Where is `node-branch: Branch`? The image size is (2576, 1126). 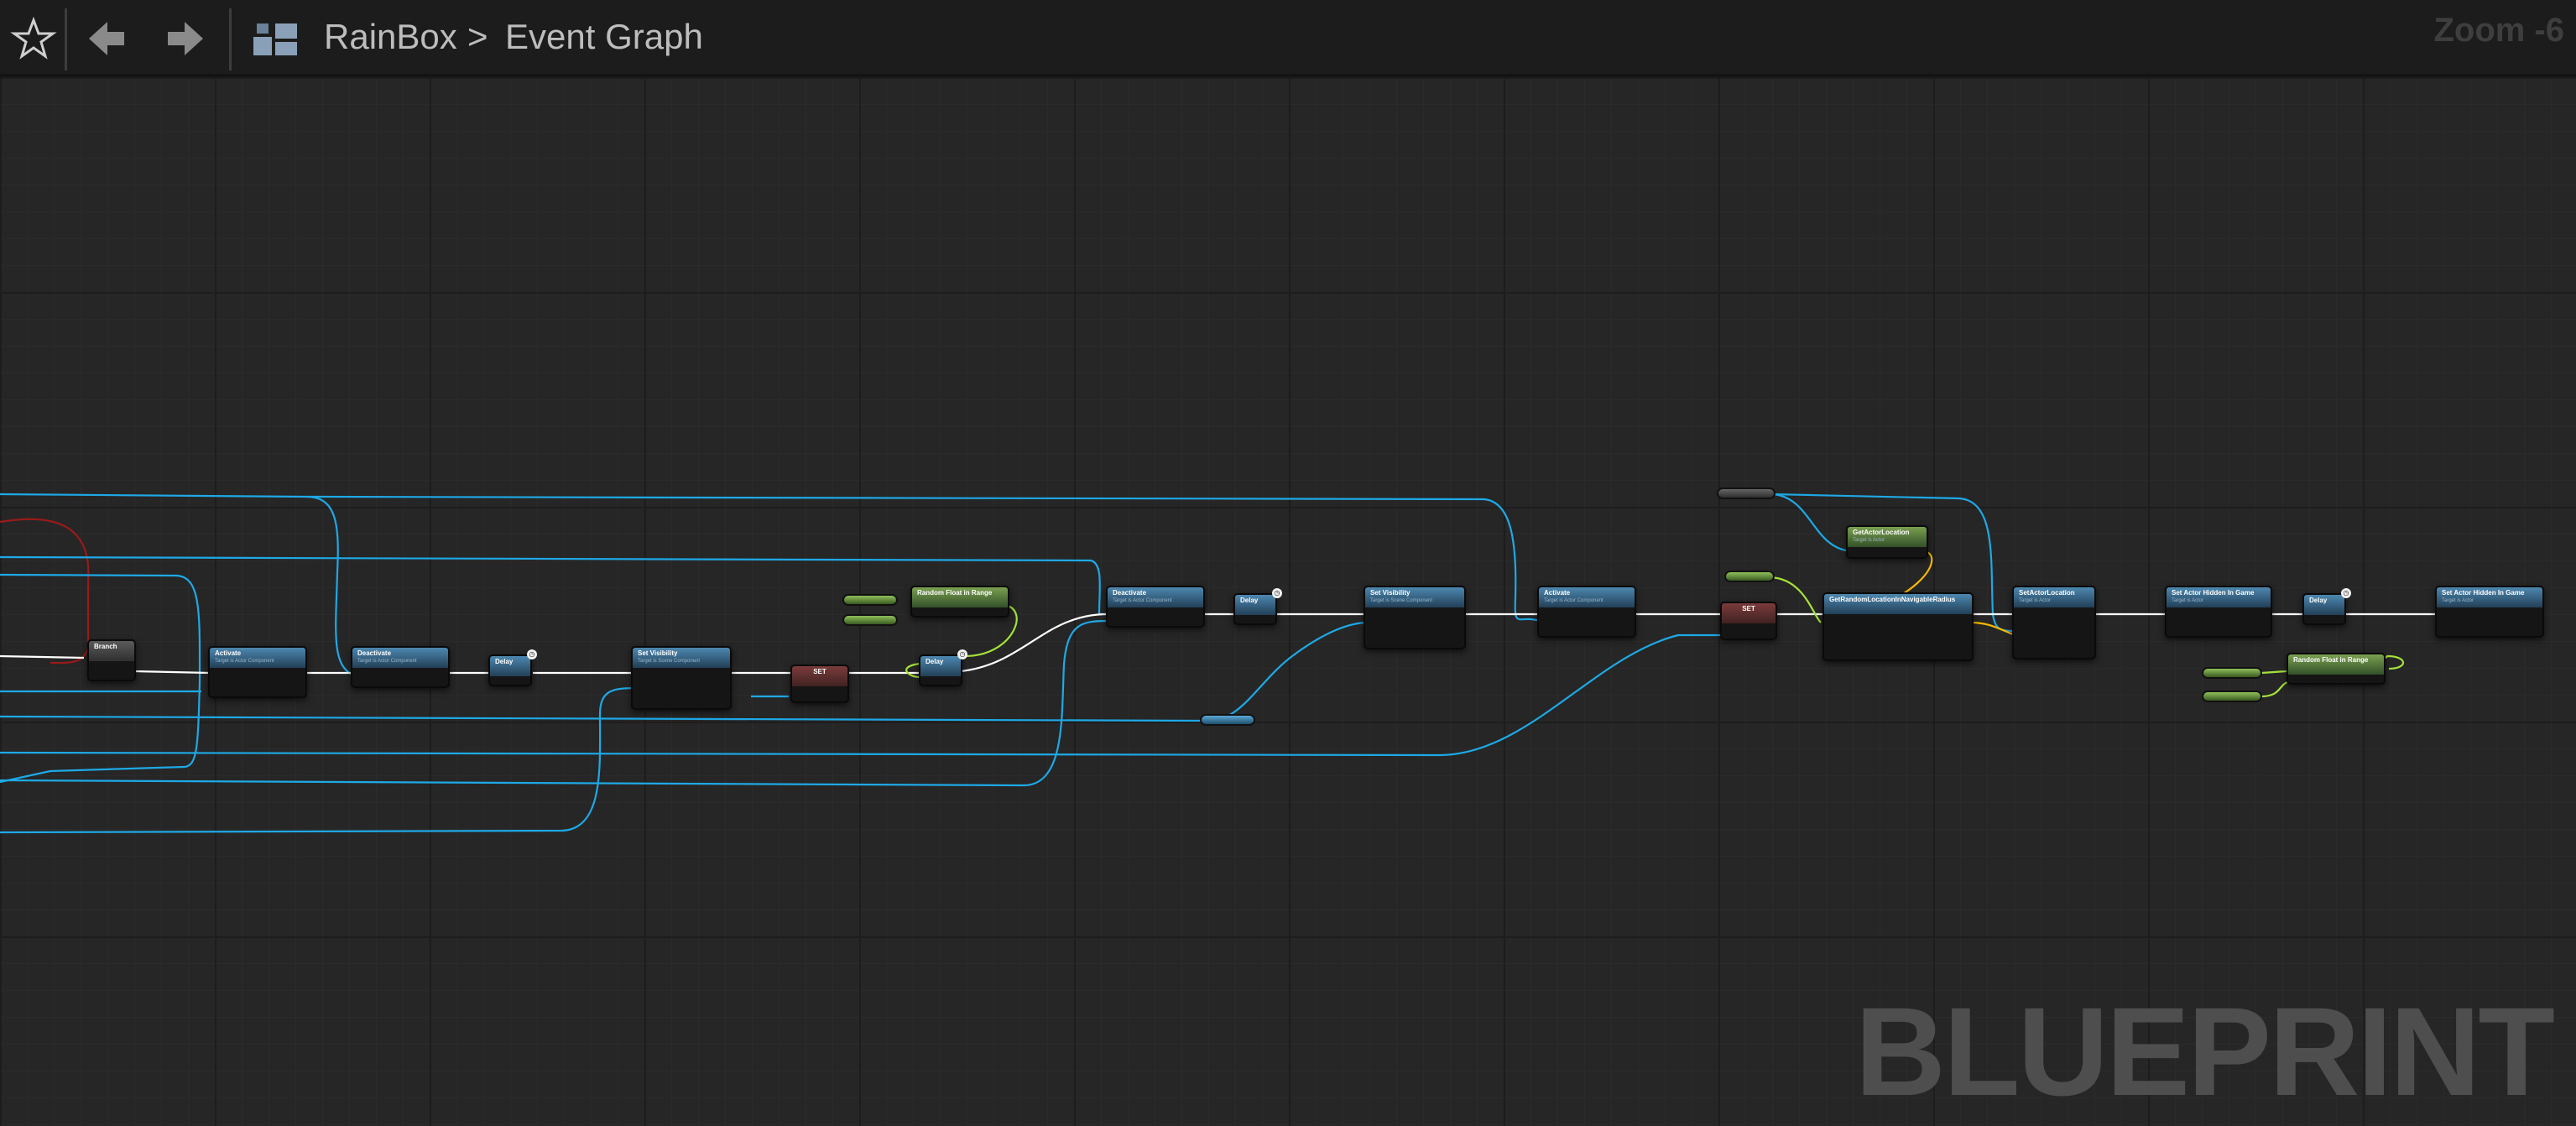
node-branch: Branch is located at coordinates (111, 660).